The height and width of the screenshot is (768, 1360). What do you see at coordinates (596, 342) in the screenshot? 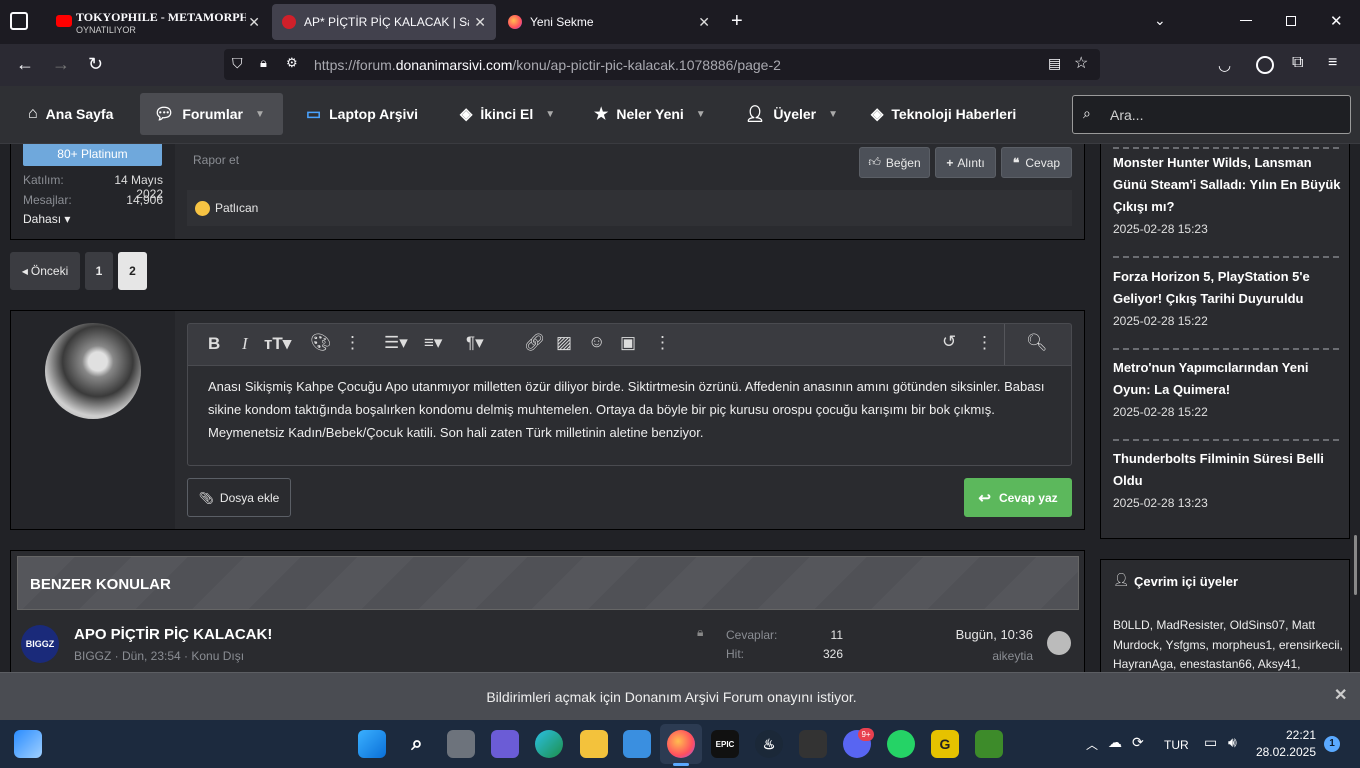
I see `smiley-icon: ☺` at bounding box center [596, 342].